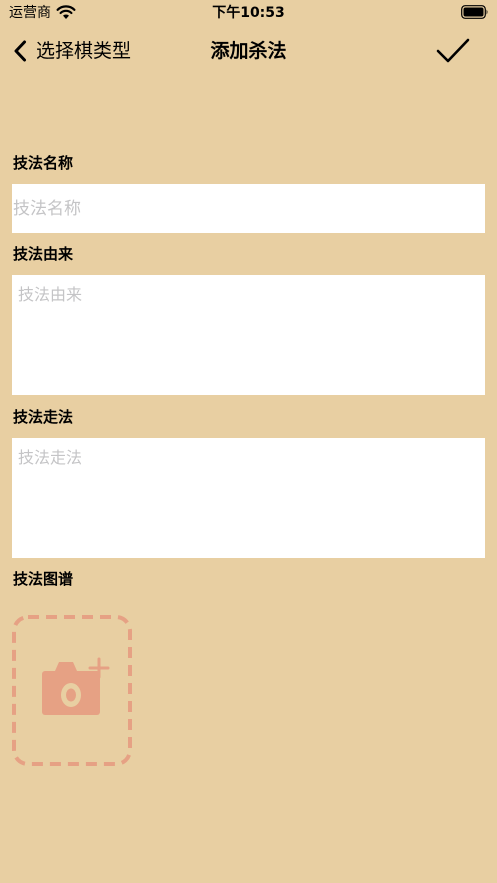  I want to click on name-label: 技法名称, so click(43, 163).